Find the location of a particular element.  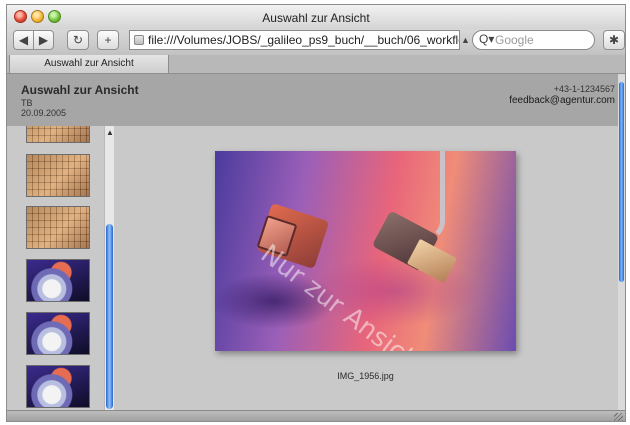

add-bookmark-button: + is located at coordinates (108, 40).